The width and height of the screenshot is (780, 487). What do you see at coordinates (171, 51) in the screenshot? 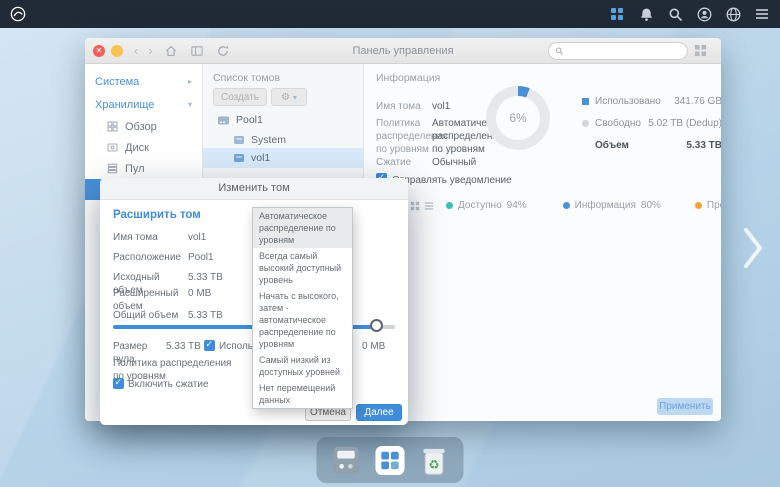
I see `home-icon` at bounding box center [171, 51].